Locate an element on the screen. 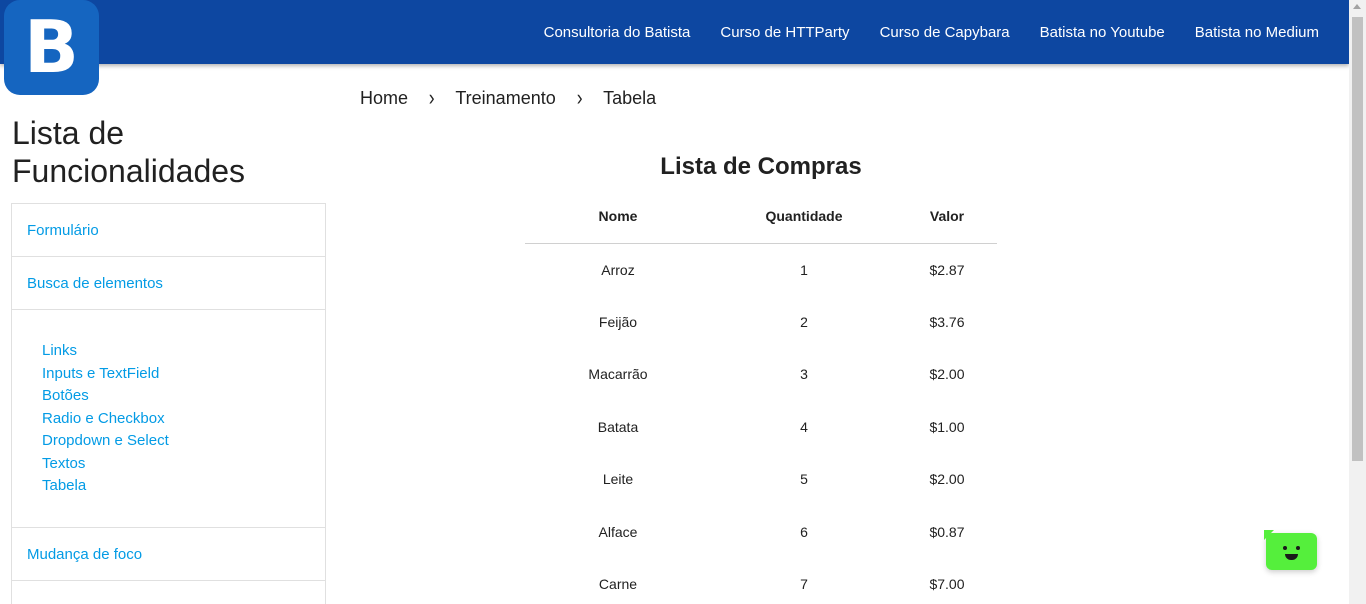 Image resolution: width=1366 pixels, height=604 pixels. sidebar-item-mudanca-foco: Mudança de foco is located at coordinates (168, 554).